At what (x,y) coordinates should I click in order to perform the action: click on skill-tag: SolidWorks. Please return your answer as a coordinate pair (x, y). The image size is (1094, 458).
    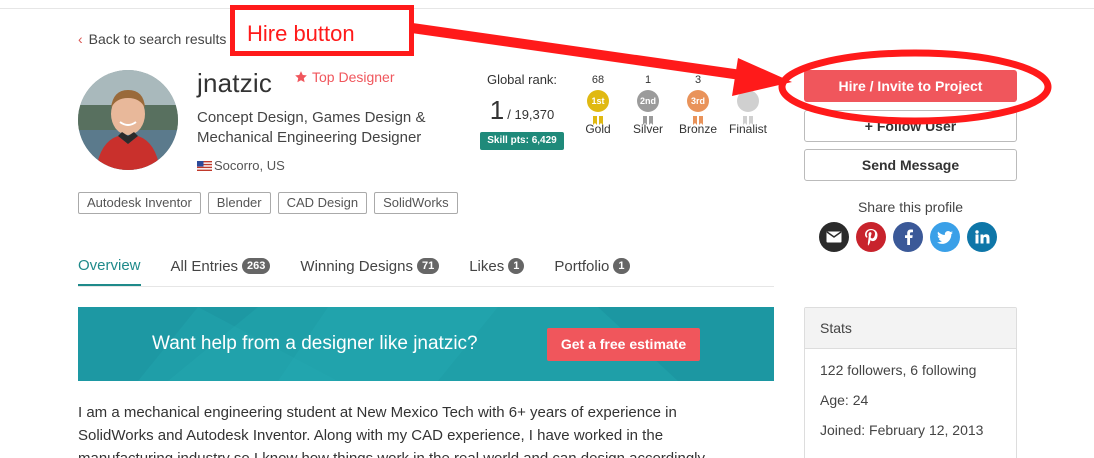
    Looking at the image, I should click on (416, 203).